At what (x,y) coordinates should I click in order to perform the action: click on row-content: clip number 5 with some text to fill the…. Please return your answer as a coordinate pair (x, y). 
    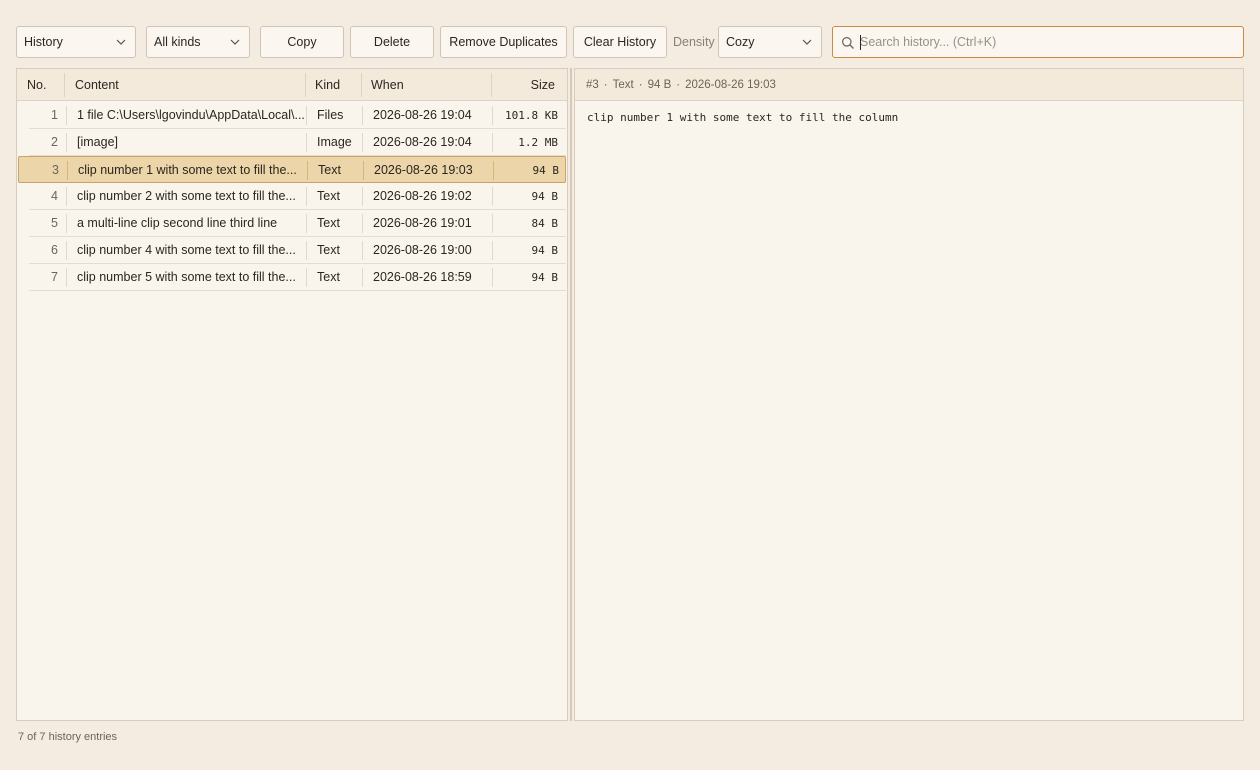
    Looking at the image, I should click on (186, 277).